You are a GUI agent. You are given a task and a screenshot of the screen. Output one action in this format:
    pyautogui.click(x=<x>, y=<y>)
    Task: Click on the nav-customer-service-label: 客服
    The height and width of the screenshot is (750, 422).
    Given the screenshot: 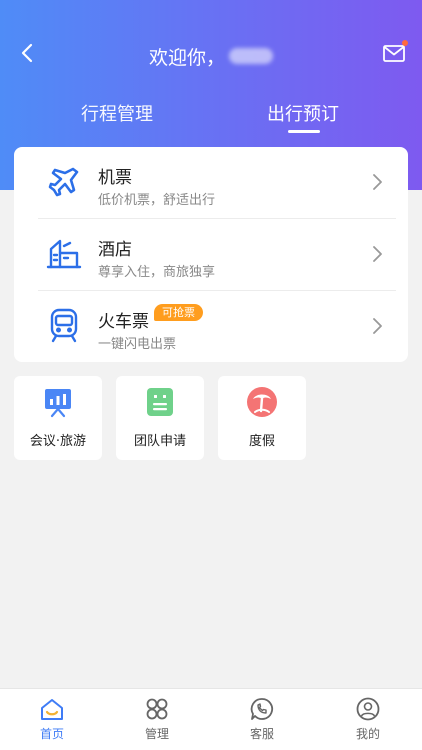 What is the action you would take?
    pyautogui.click(x=261, y=734)
    